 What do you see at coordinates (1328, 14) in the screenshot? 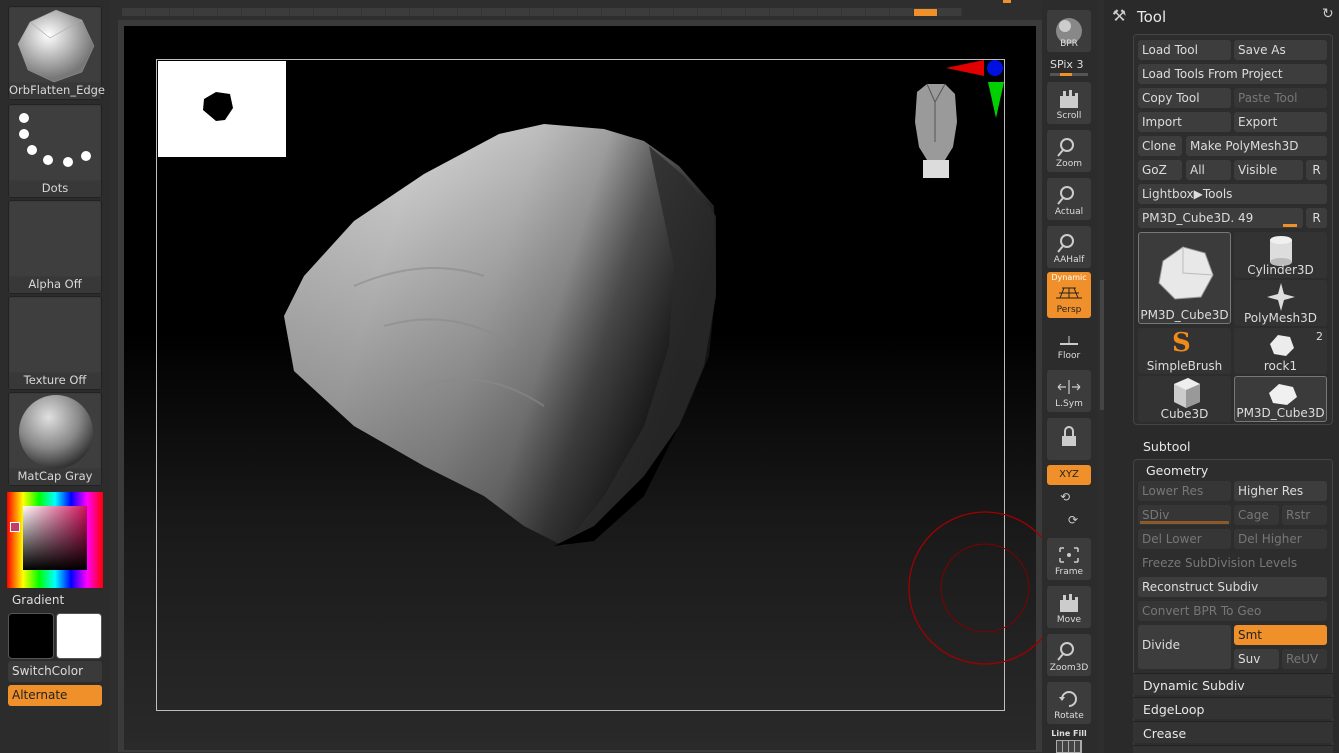
I see `undock-icon: ↻` at bounding box center [1328, 14].